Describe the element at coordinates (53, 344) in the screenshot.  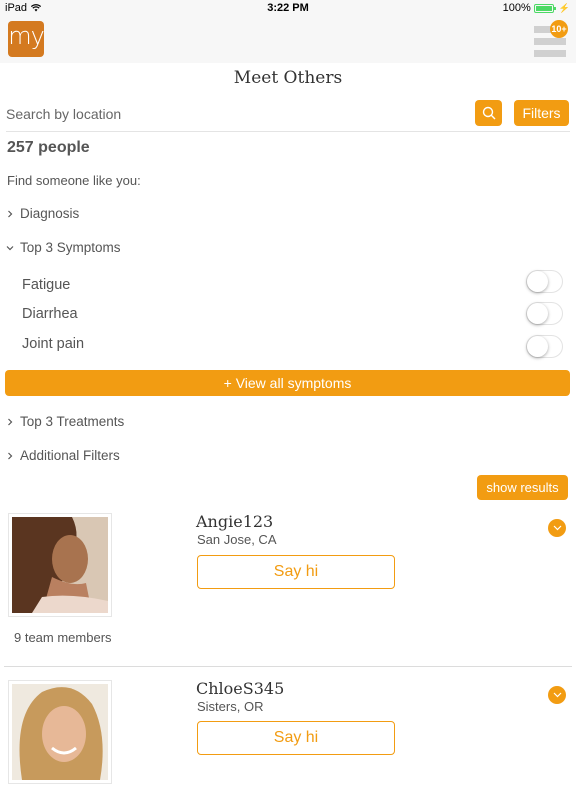
I see `symptom-label: Joint pain` at that location.